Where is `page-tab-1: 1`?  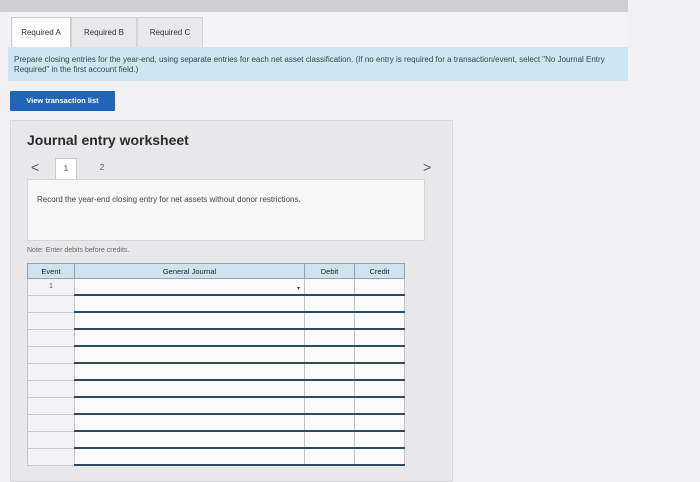 page-tab-1: 1 is located at coordinates (66, 169).